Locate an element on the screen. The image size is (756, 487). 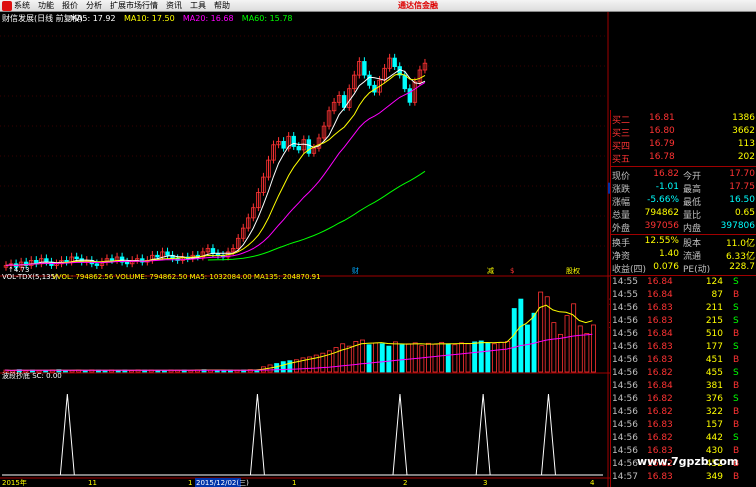
stat-label: 换手 is located at coordinates (621, 244).